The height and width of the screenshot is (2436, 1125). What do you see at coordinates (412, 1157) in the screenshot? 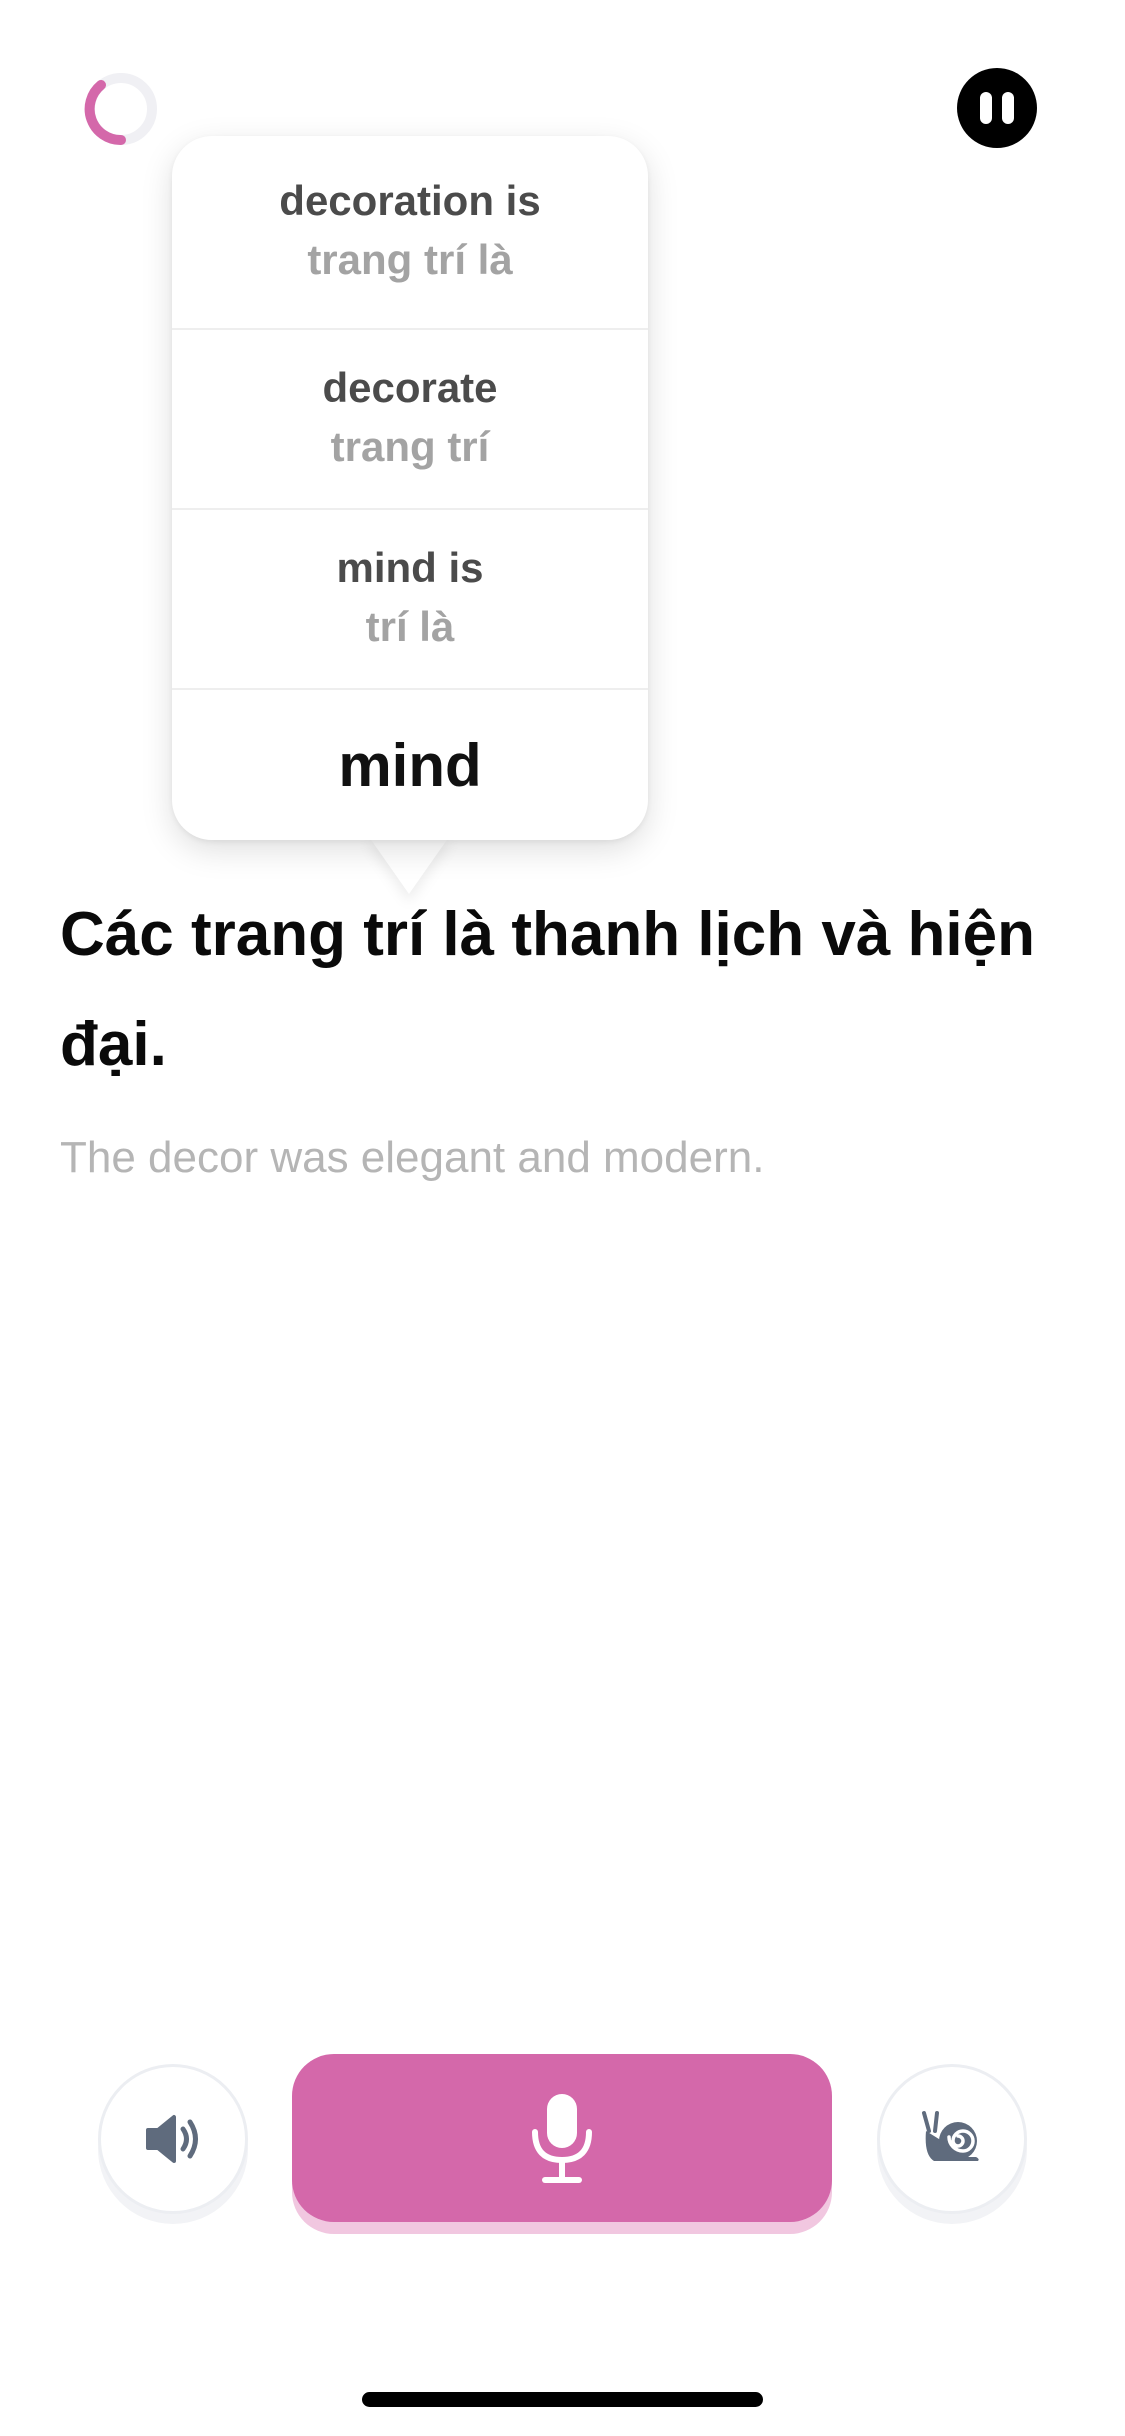
I see `sentence-translation: The decor was elegant and modern.` at bounding box center [412, 1157].